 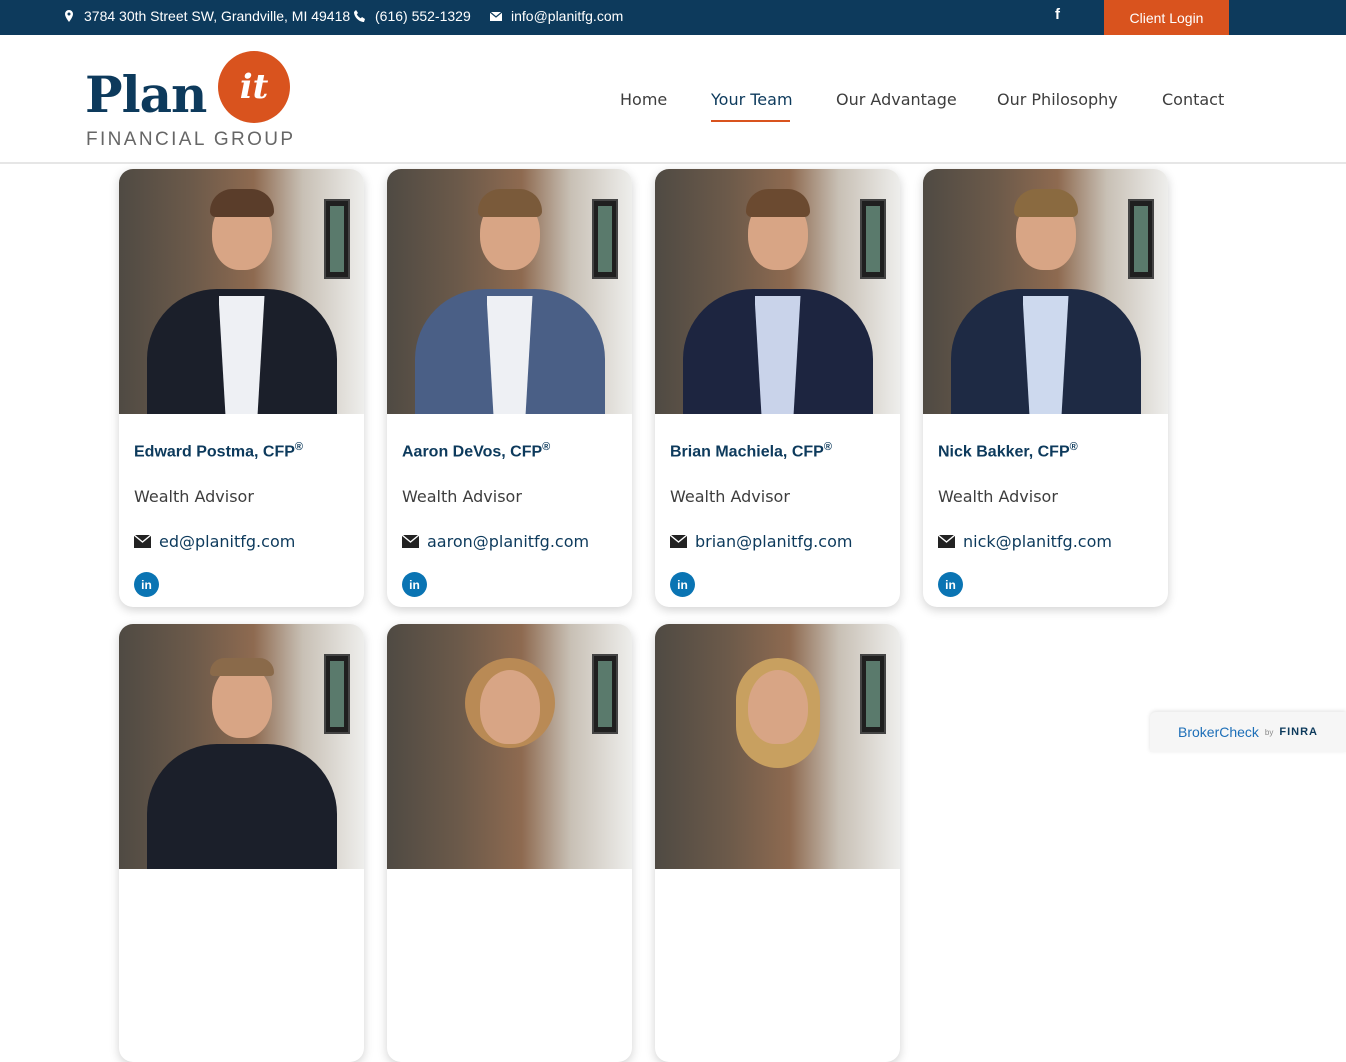 I want to click on nav-contact: Contact, so click(x=1193, y=99).